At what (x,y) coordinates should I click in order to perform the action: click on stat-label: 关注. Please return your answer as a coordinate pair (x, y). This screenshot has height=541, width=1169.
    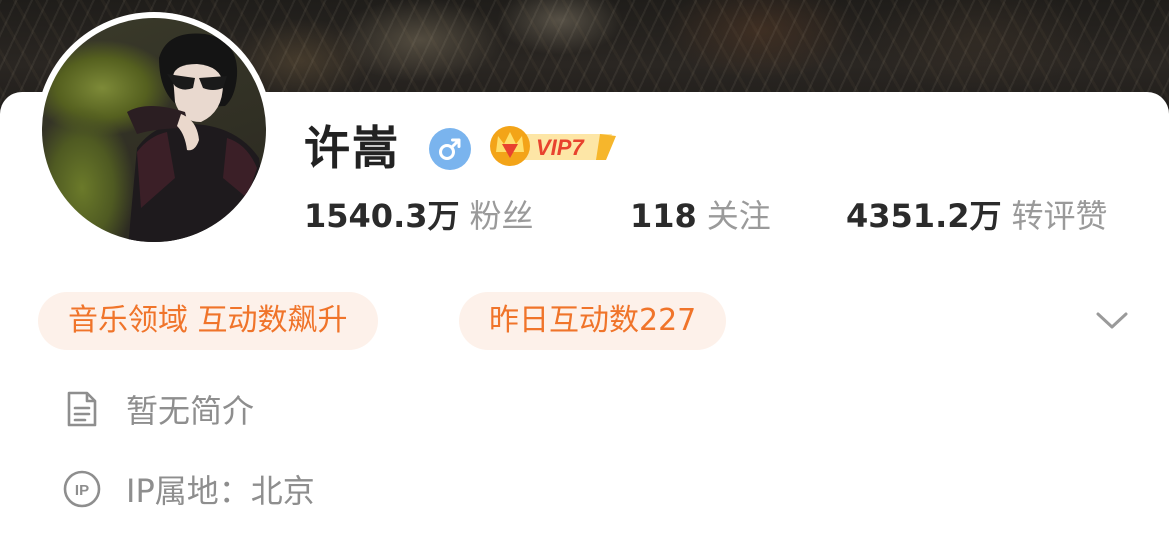
    Looking at the image, I should click on (738, 216).